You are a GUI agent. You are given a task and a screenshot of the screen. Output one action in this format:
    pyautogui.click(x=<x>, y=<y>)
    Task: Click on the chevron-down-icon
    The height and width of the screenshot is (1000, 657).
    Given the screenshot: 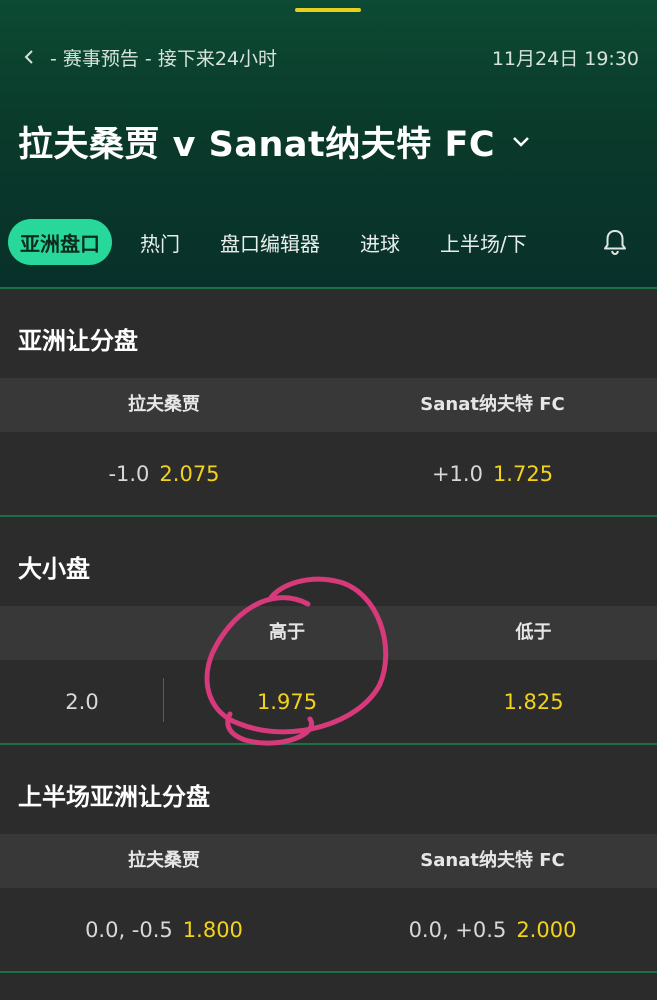 What is the action you would take?
    pyautogui.click(x=521, y=142)
    